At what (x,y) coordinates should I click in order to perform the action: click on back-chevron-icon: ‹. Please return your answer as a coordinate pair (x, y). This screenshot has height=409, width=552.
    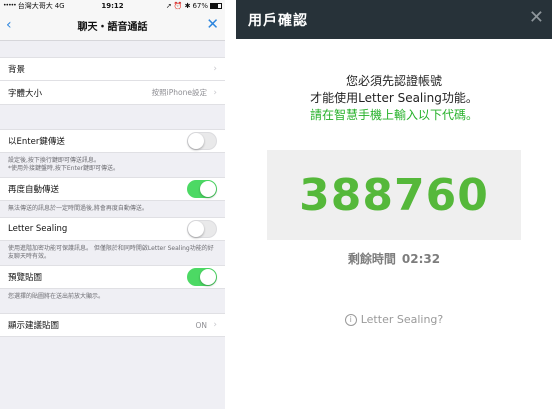
    Looking at the image, I should click on (9, 25).